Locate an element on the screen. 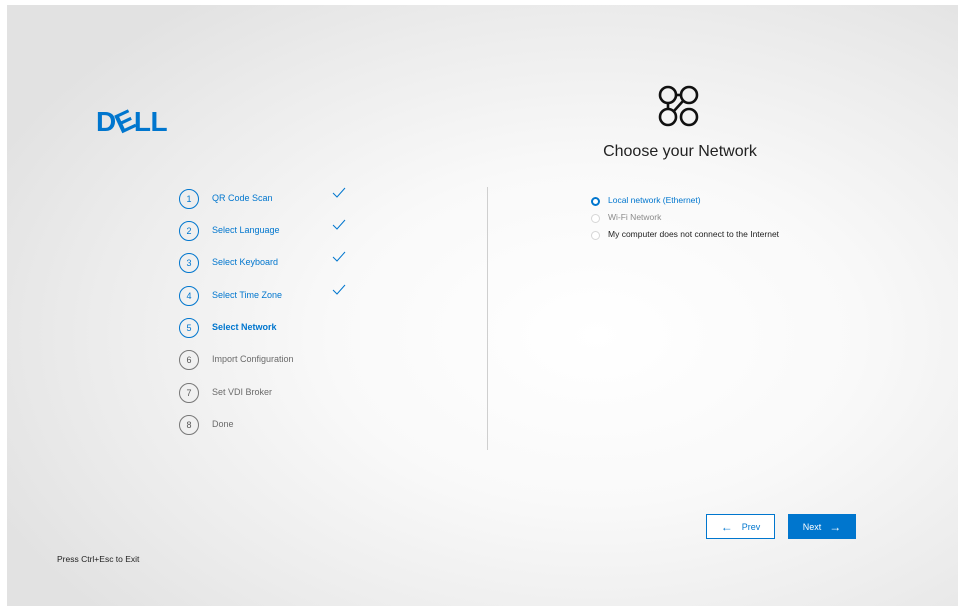 This screenshot has height=606, width=958. option-label: Wi-Fi Network is located at coordinates (635, 217).